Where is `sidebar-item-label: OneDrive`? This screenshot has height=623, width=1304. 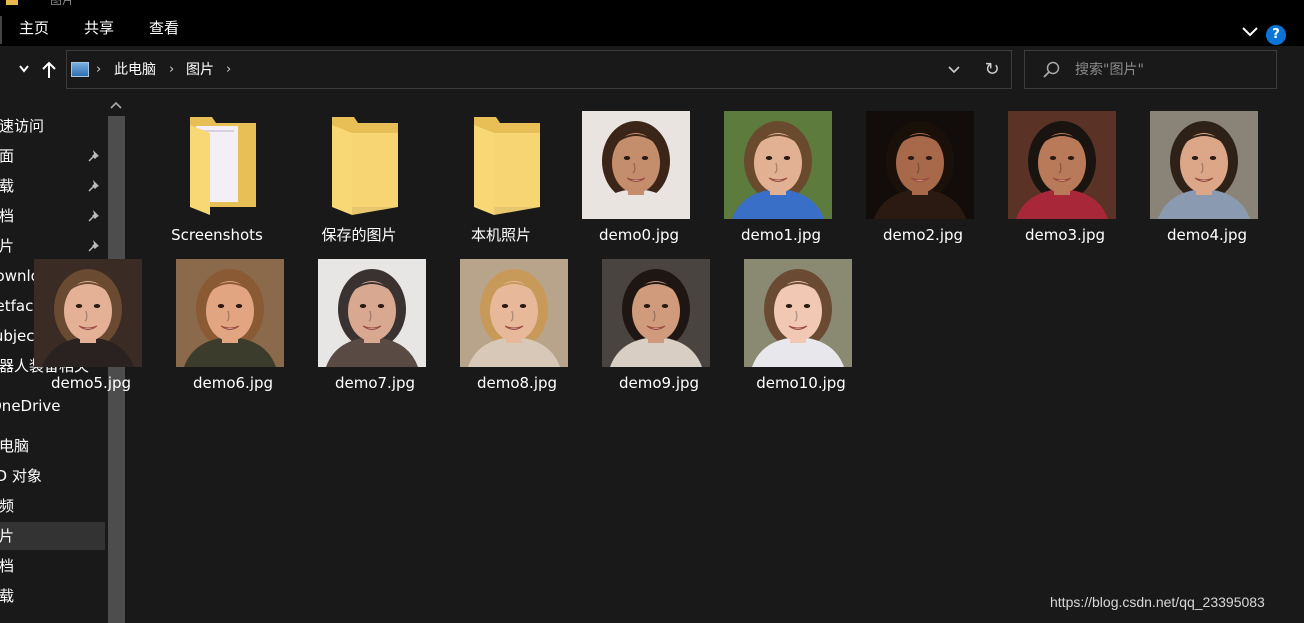
sidebar-item-label: OneDrive is located at coordinates (30, 406).